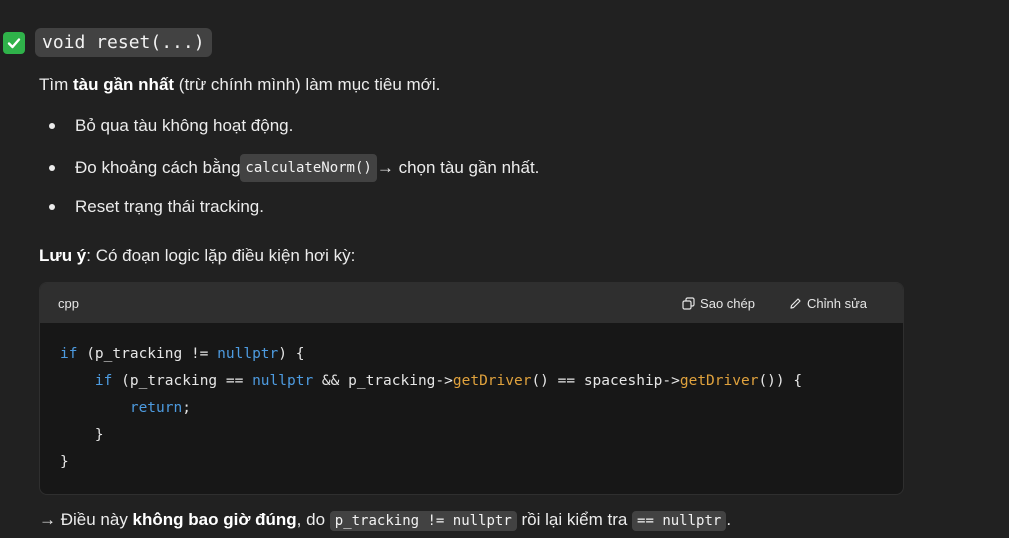 The width and height of the screenshot is (1009, 538). What do you see at coordinates (86, 519) in the screenshot?
I see `conclusion-prefix: → Điều này` at bounding box center [86, 519].